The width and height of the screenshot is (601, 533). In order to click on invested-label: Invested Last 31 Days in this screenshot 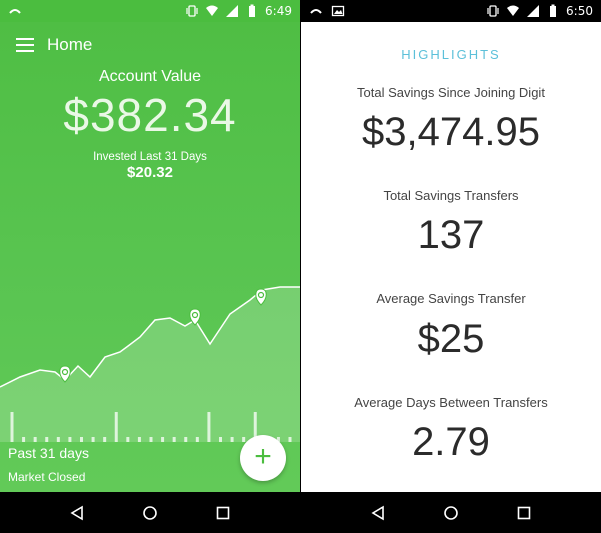, I will do `click(150, 157)`.